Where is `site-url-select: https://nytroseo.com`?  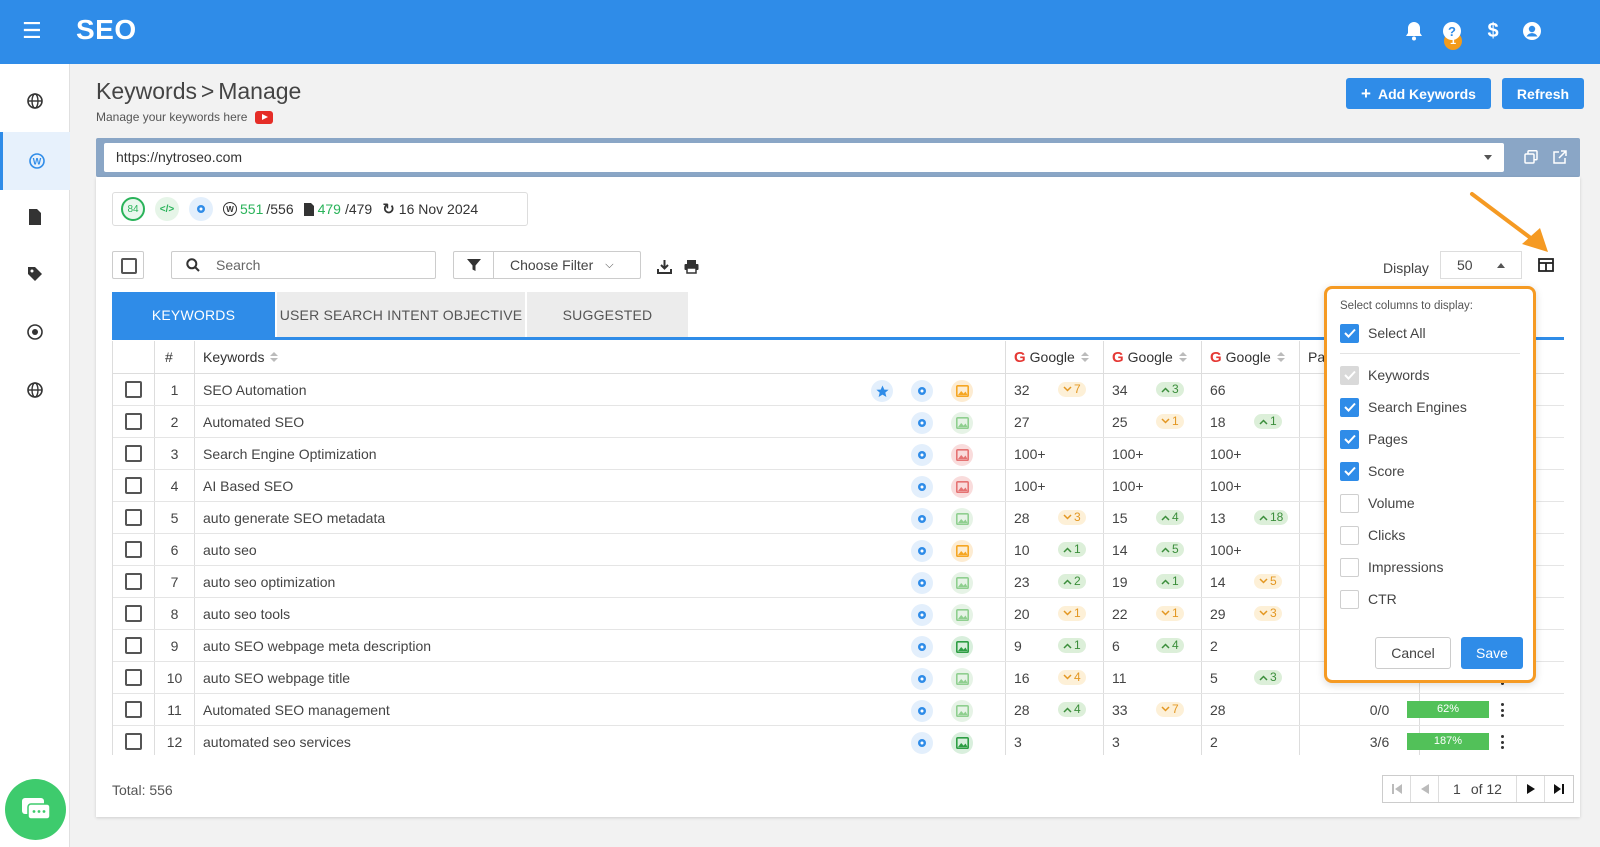
site-url-select: https://nytroseo.com is located at coordinates (804, 157).